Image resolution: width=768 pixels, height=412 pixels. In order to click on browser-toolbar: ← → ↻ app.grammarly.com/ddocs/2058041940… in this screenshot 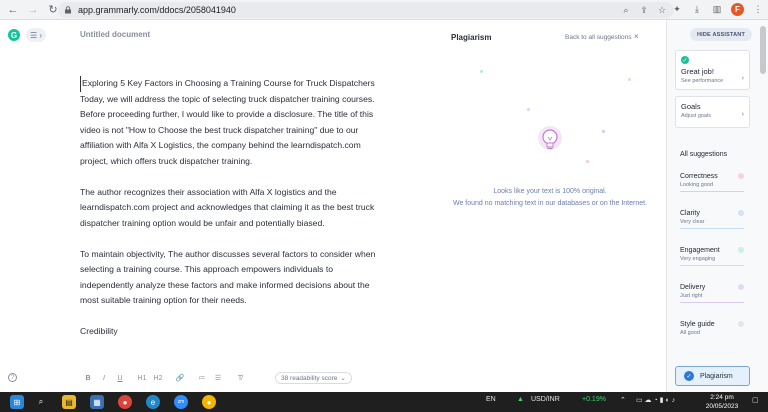, I will do `click(384, 10)`.